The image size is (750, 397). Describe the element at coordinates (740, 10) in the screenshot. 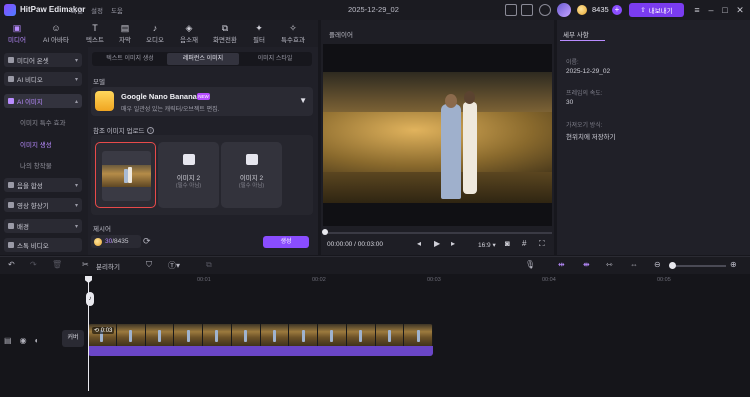

I see `close-icon: ✕` at that location.